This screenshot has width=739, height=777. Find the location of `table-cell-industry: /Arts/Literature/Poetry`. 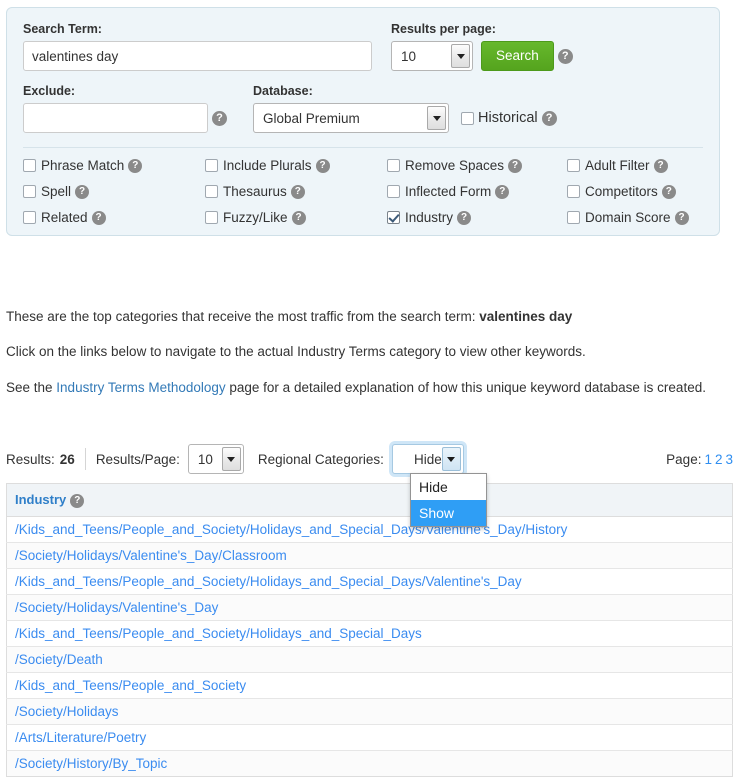

table-cell-industry: /Arts/Literature/Poetry is located at coordinates (369, 737).